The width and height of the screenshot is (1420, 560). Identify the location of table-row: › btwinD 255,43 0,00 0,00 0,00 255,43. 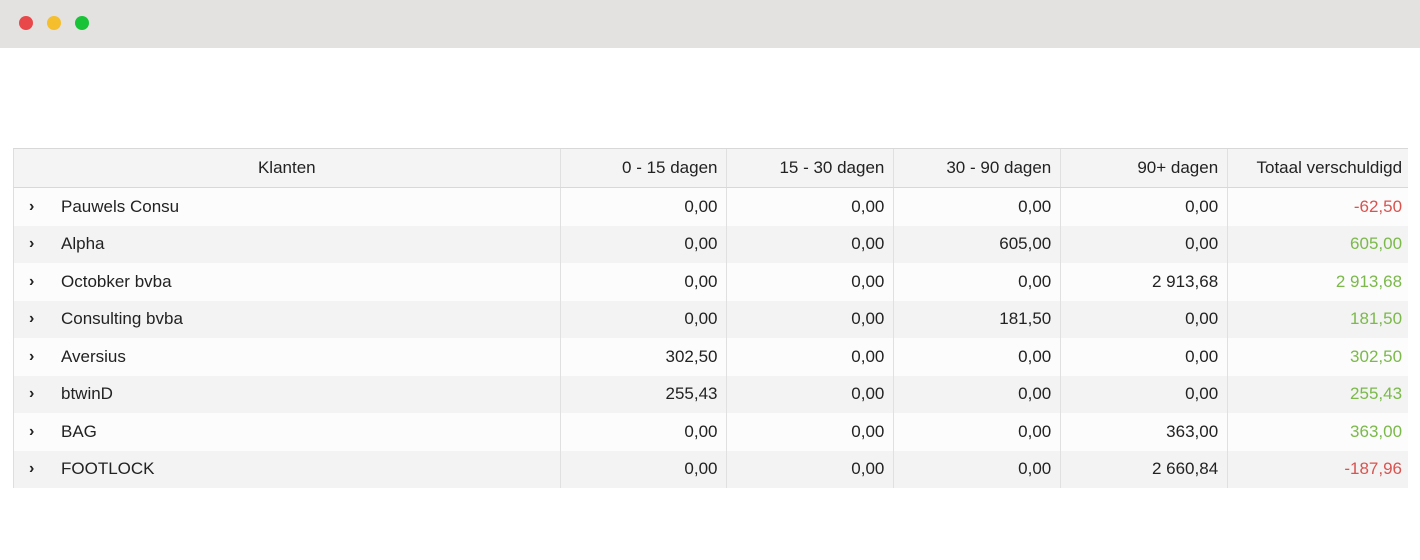
(710, 394).